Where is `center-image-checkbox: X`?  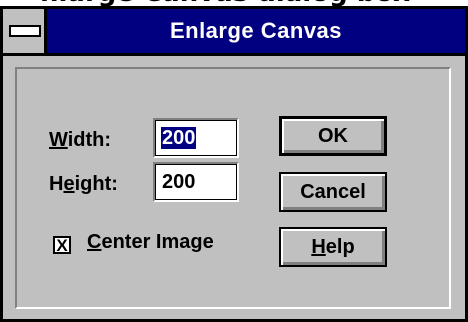
center-image-checkbox: X is located at coordinates (62, 245).